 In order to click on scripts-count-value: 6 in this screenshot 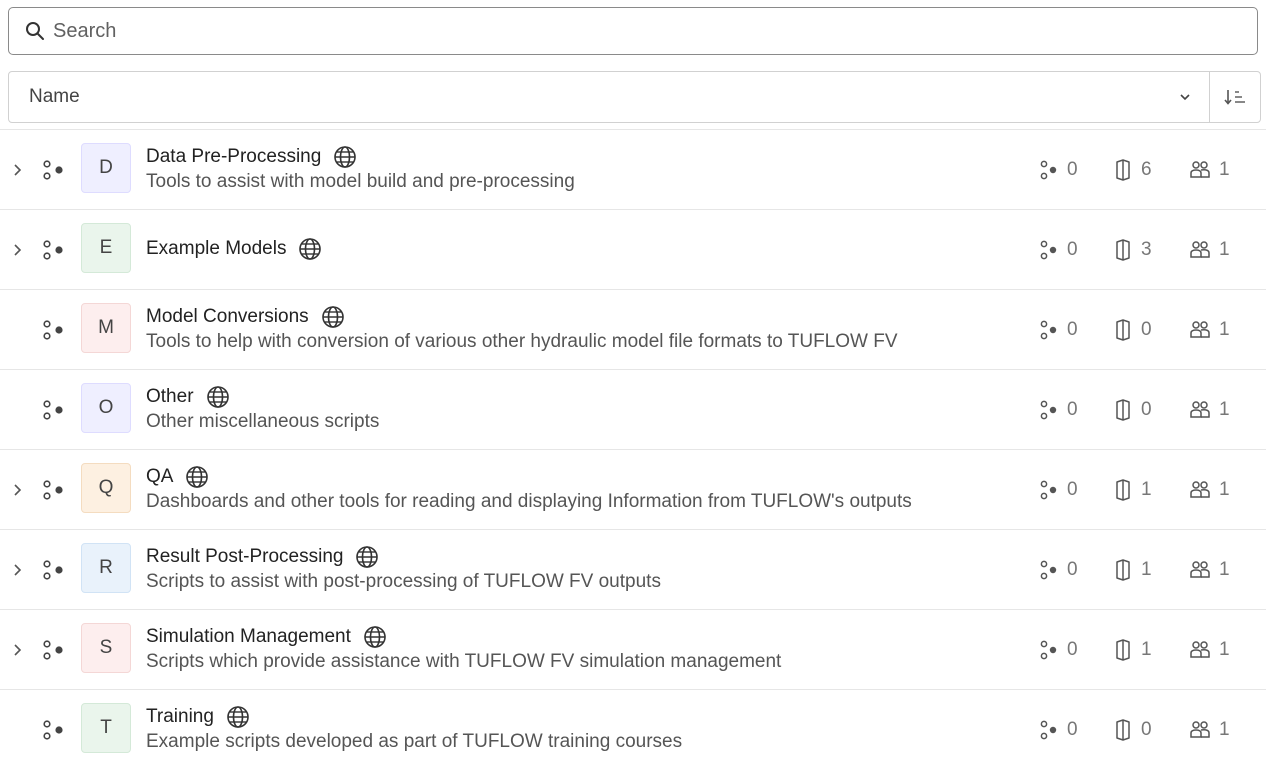, I will do `click(1146, 169)`.